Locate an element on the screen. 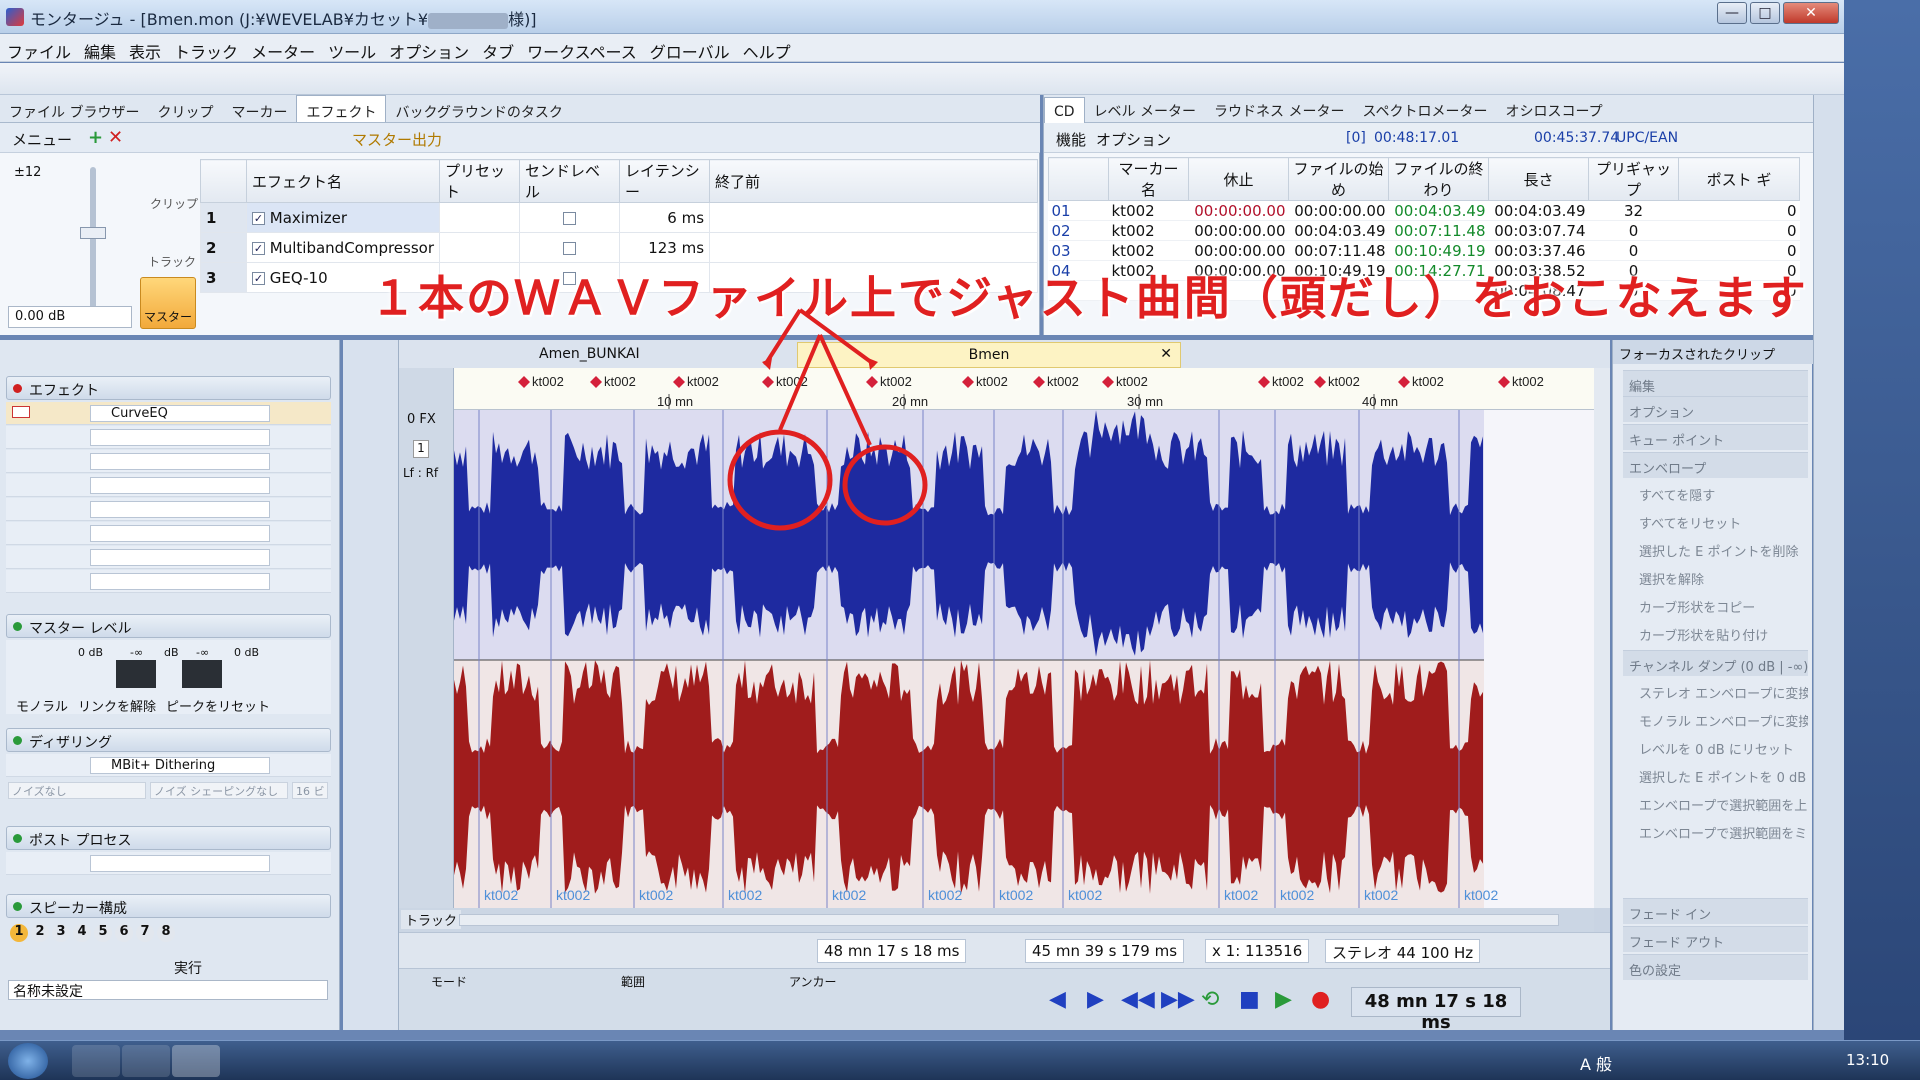  menu-global: グローバル is located at coordinates (689, 48).